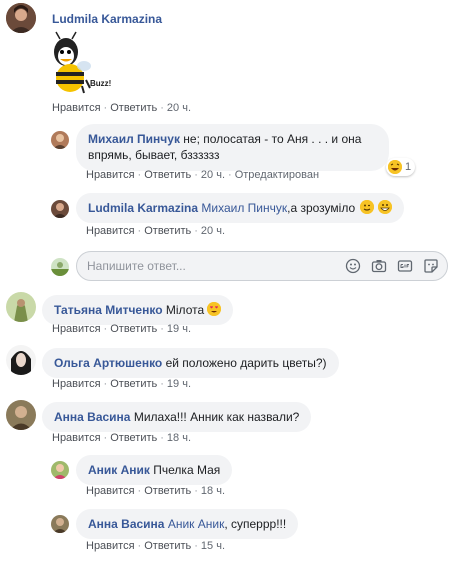  Describe the element at coordinates (255, 524) in the screenshot. I see `comment-text: , суперрр!!!` at that location.